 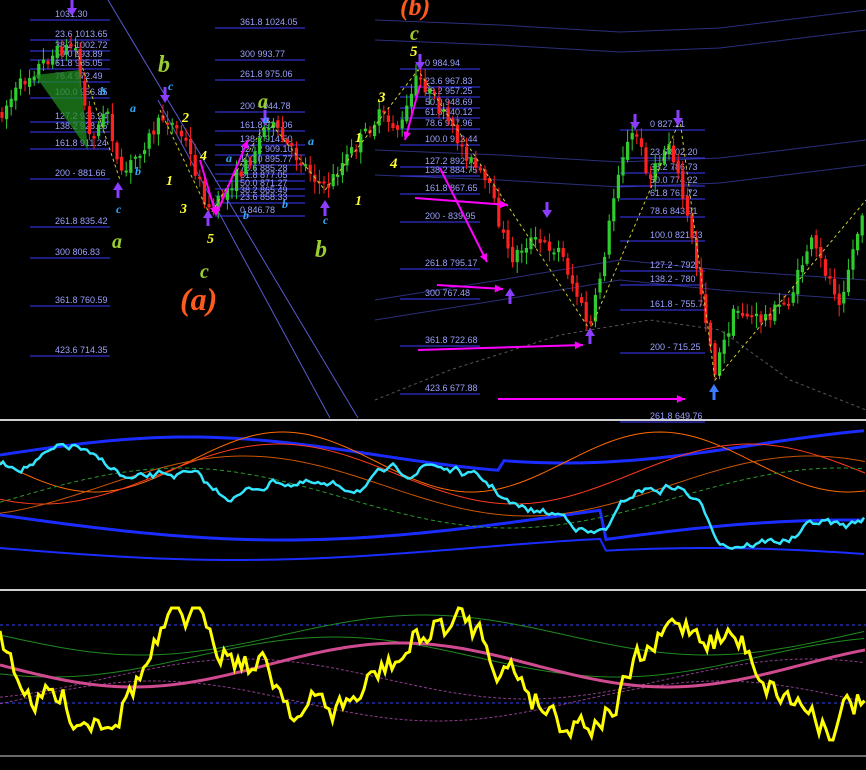 I want to click on wave-label: 3, so click(x=183, y=209).